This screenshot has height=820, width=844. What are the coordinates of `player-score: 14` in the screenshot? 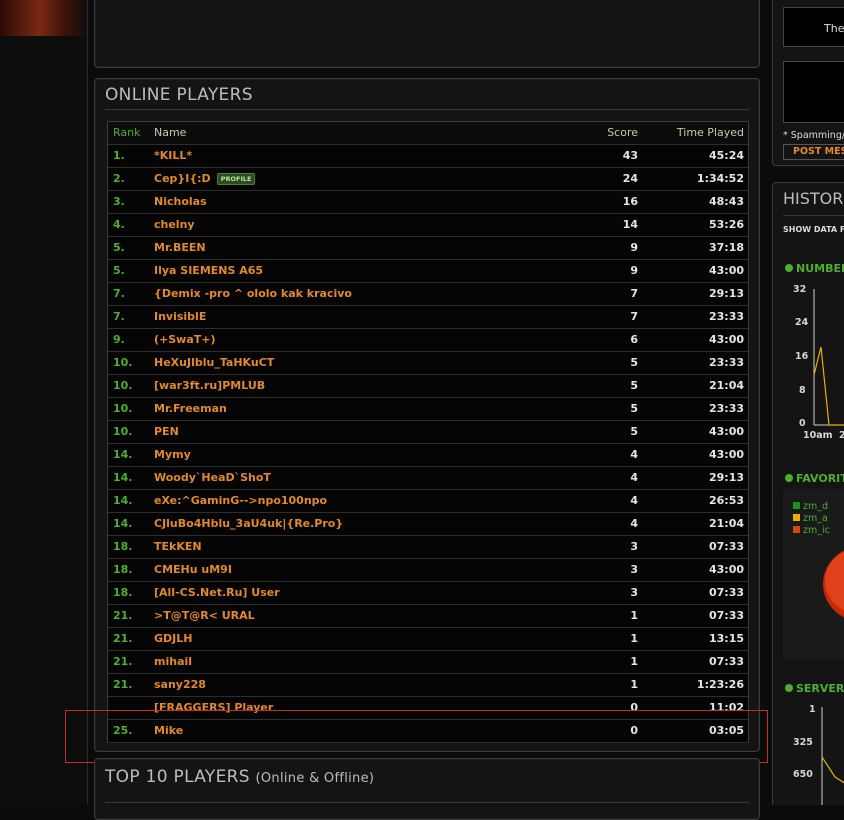 It's located at (630, 224).